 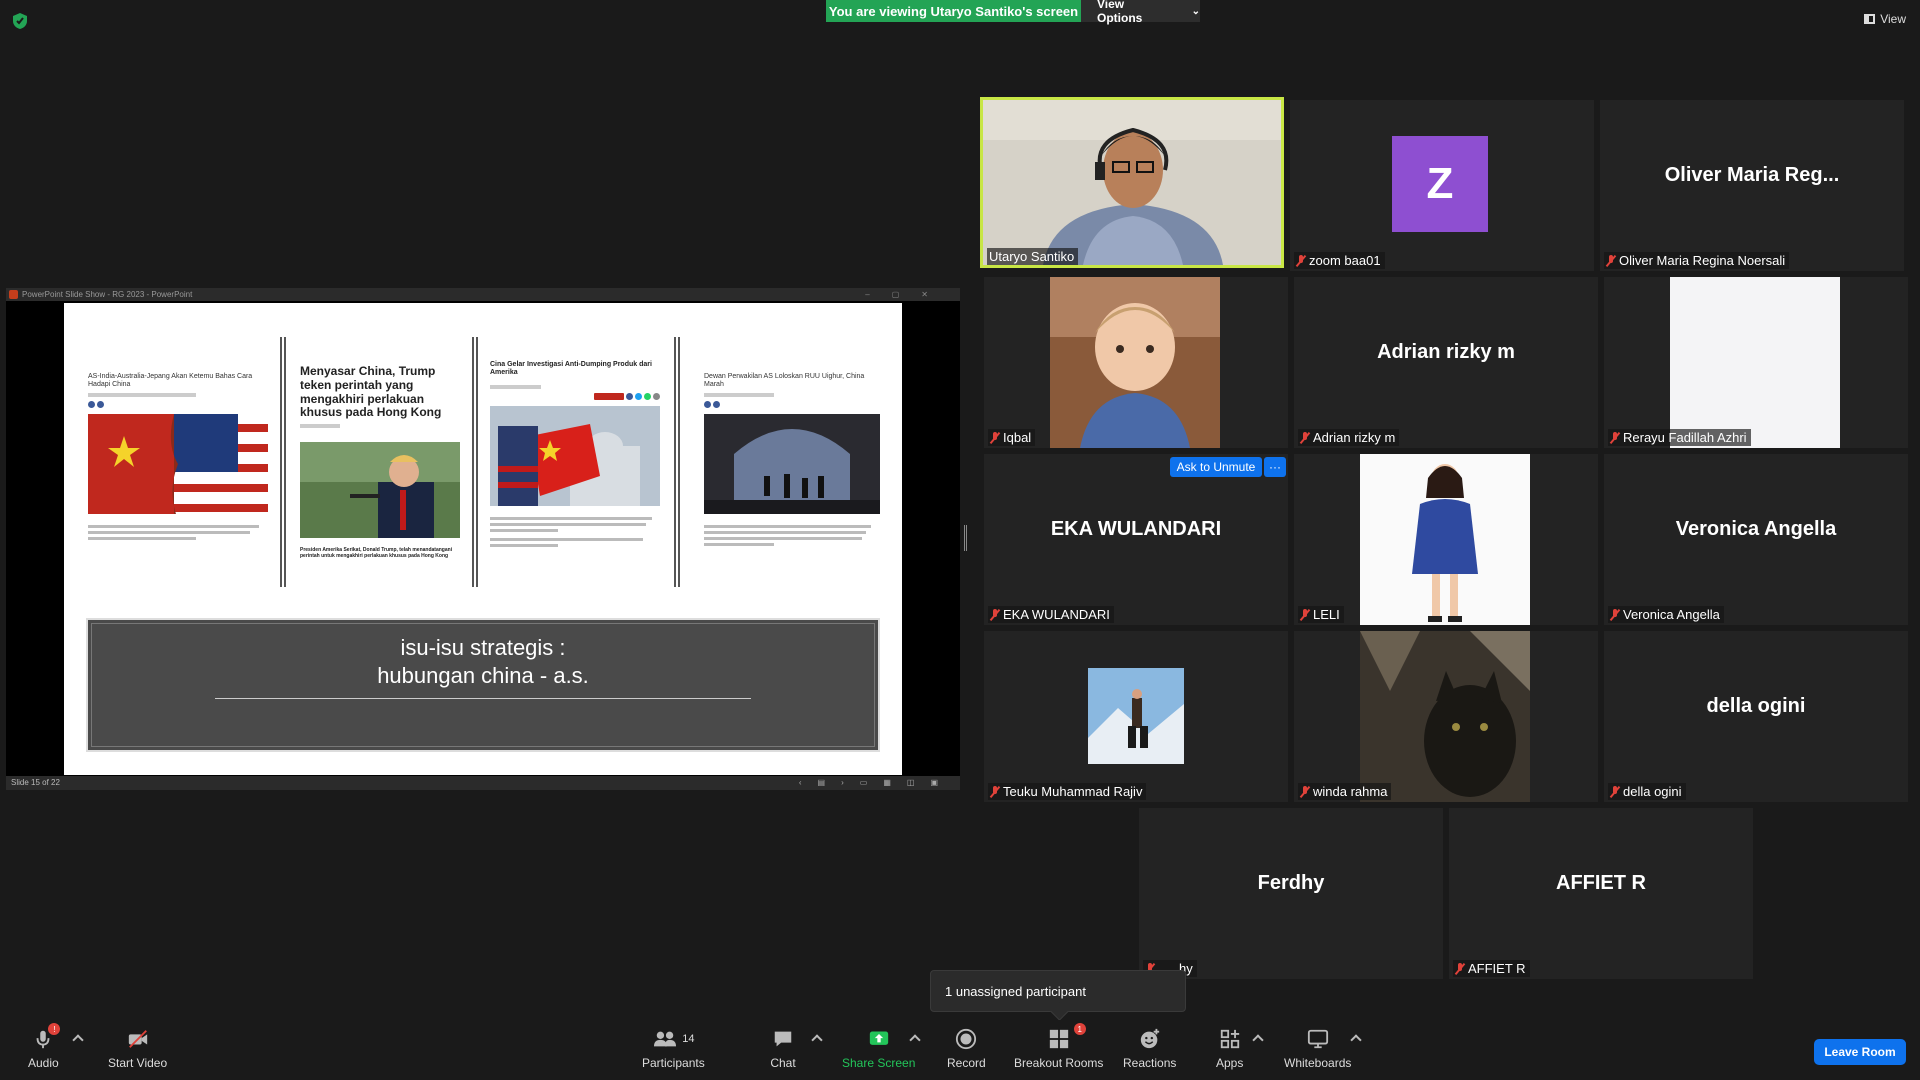 I want to click on whiteboards-button: Whiteboards, so click(x=1317, y=1048).